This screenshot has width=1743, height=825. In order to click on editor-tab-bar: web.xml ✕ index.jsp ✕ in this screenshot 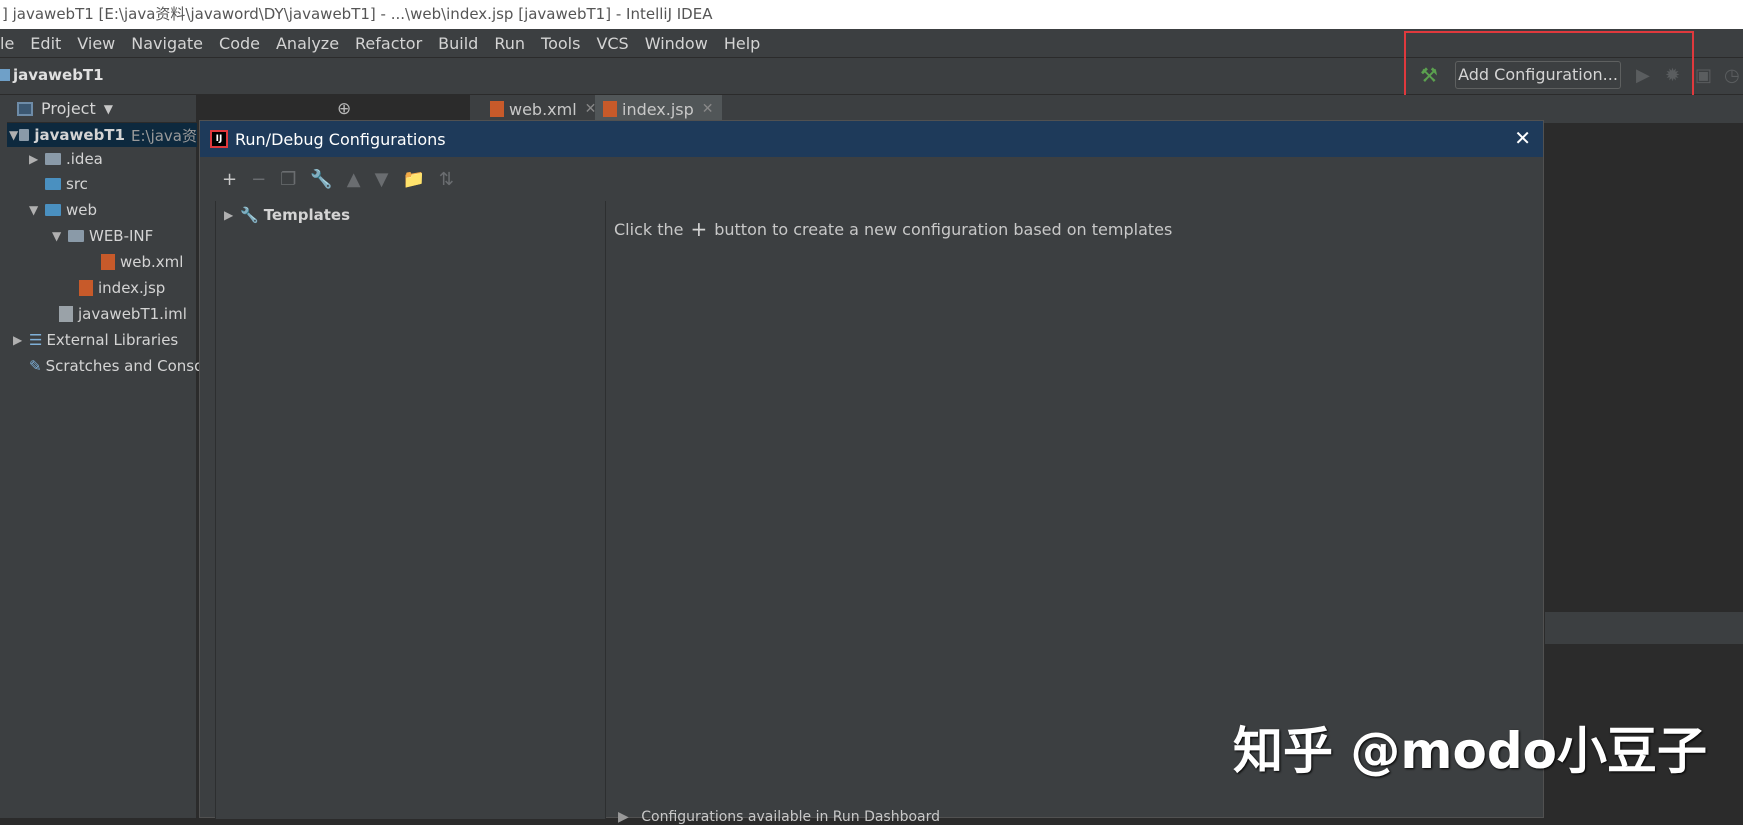, I will do `click(1106, 109)`.